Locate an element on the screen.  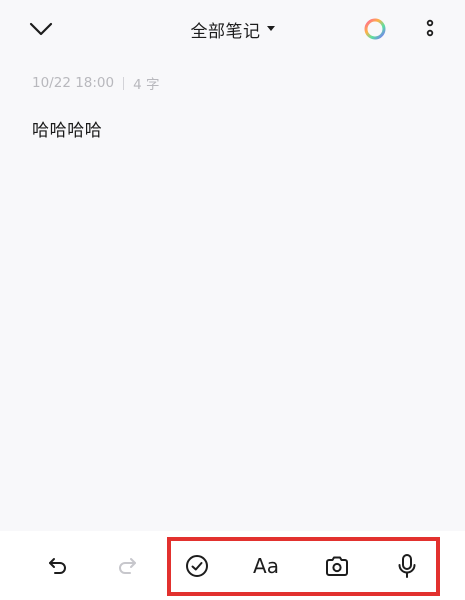
undo-button is located at coordinates (58, 566).